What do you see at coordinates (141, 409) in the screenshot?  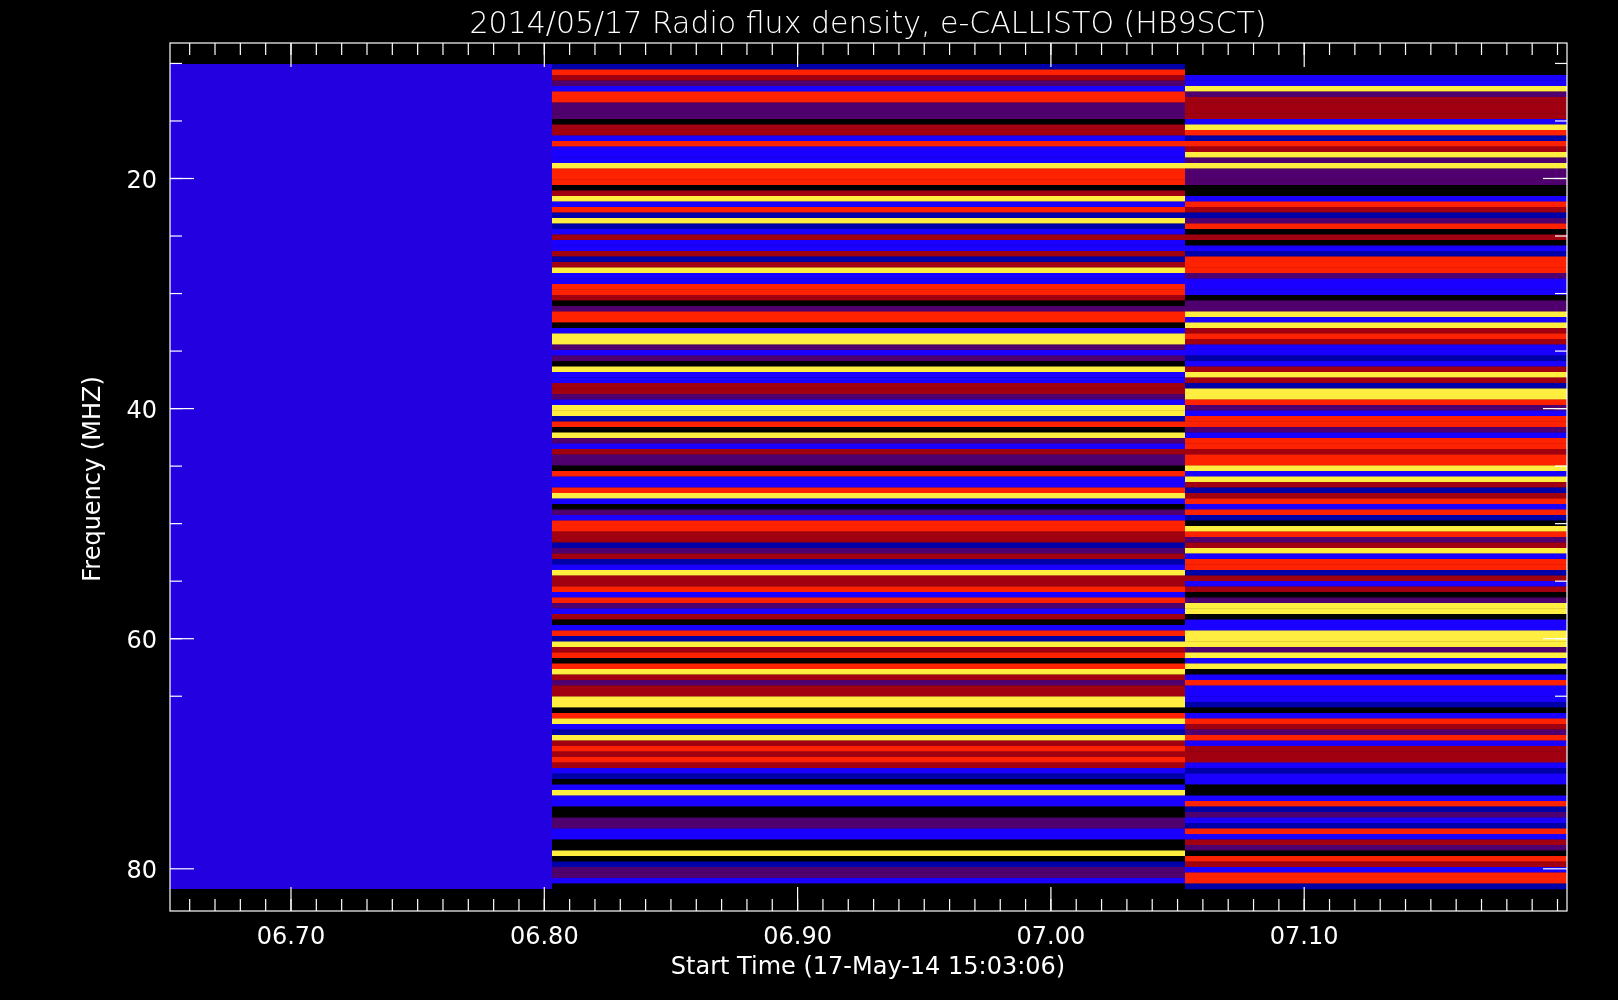 I see `tick-label: 40` at bounding box center [141, 409].